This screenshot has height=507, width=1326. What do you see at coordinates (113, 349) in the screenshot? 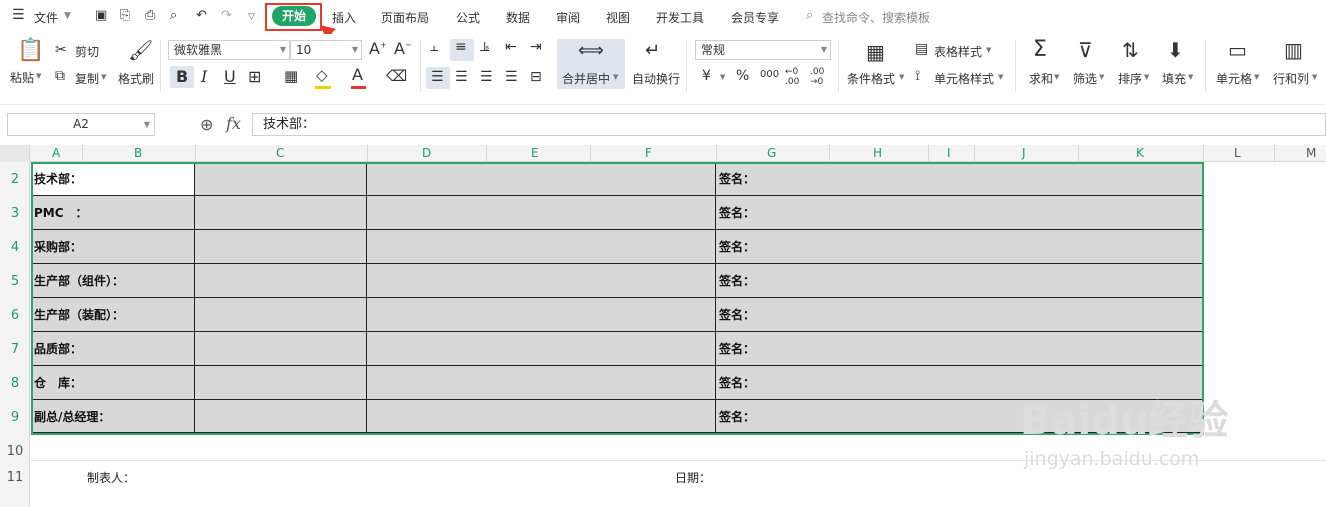
I see `cell-a7: 品质部：` at bounding box center [113, 349].